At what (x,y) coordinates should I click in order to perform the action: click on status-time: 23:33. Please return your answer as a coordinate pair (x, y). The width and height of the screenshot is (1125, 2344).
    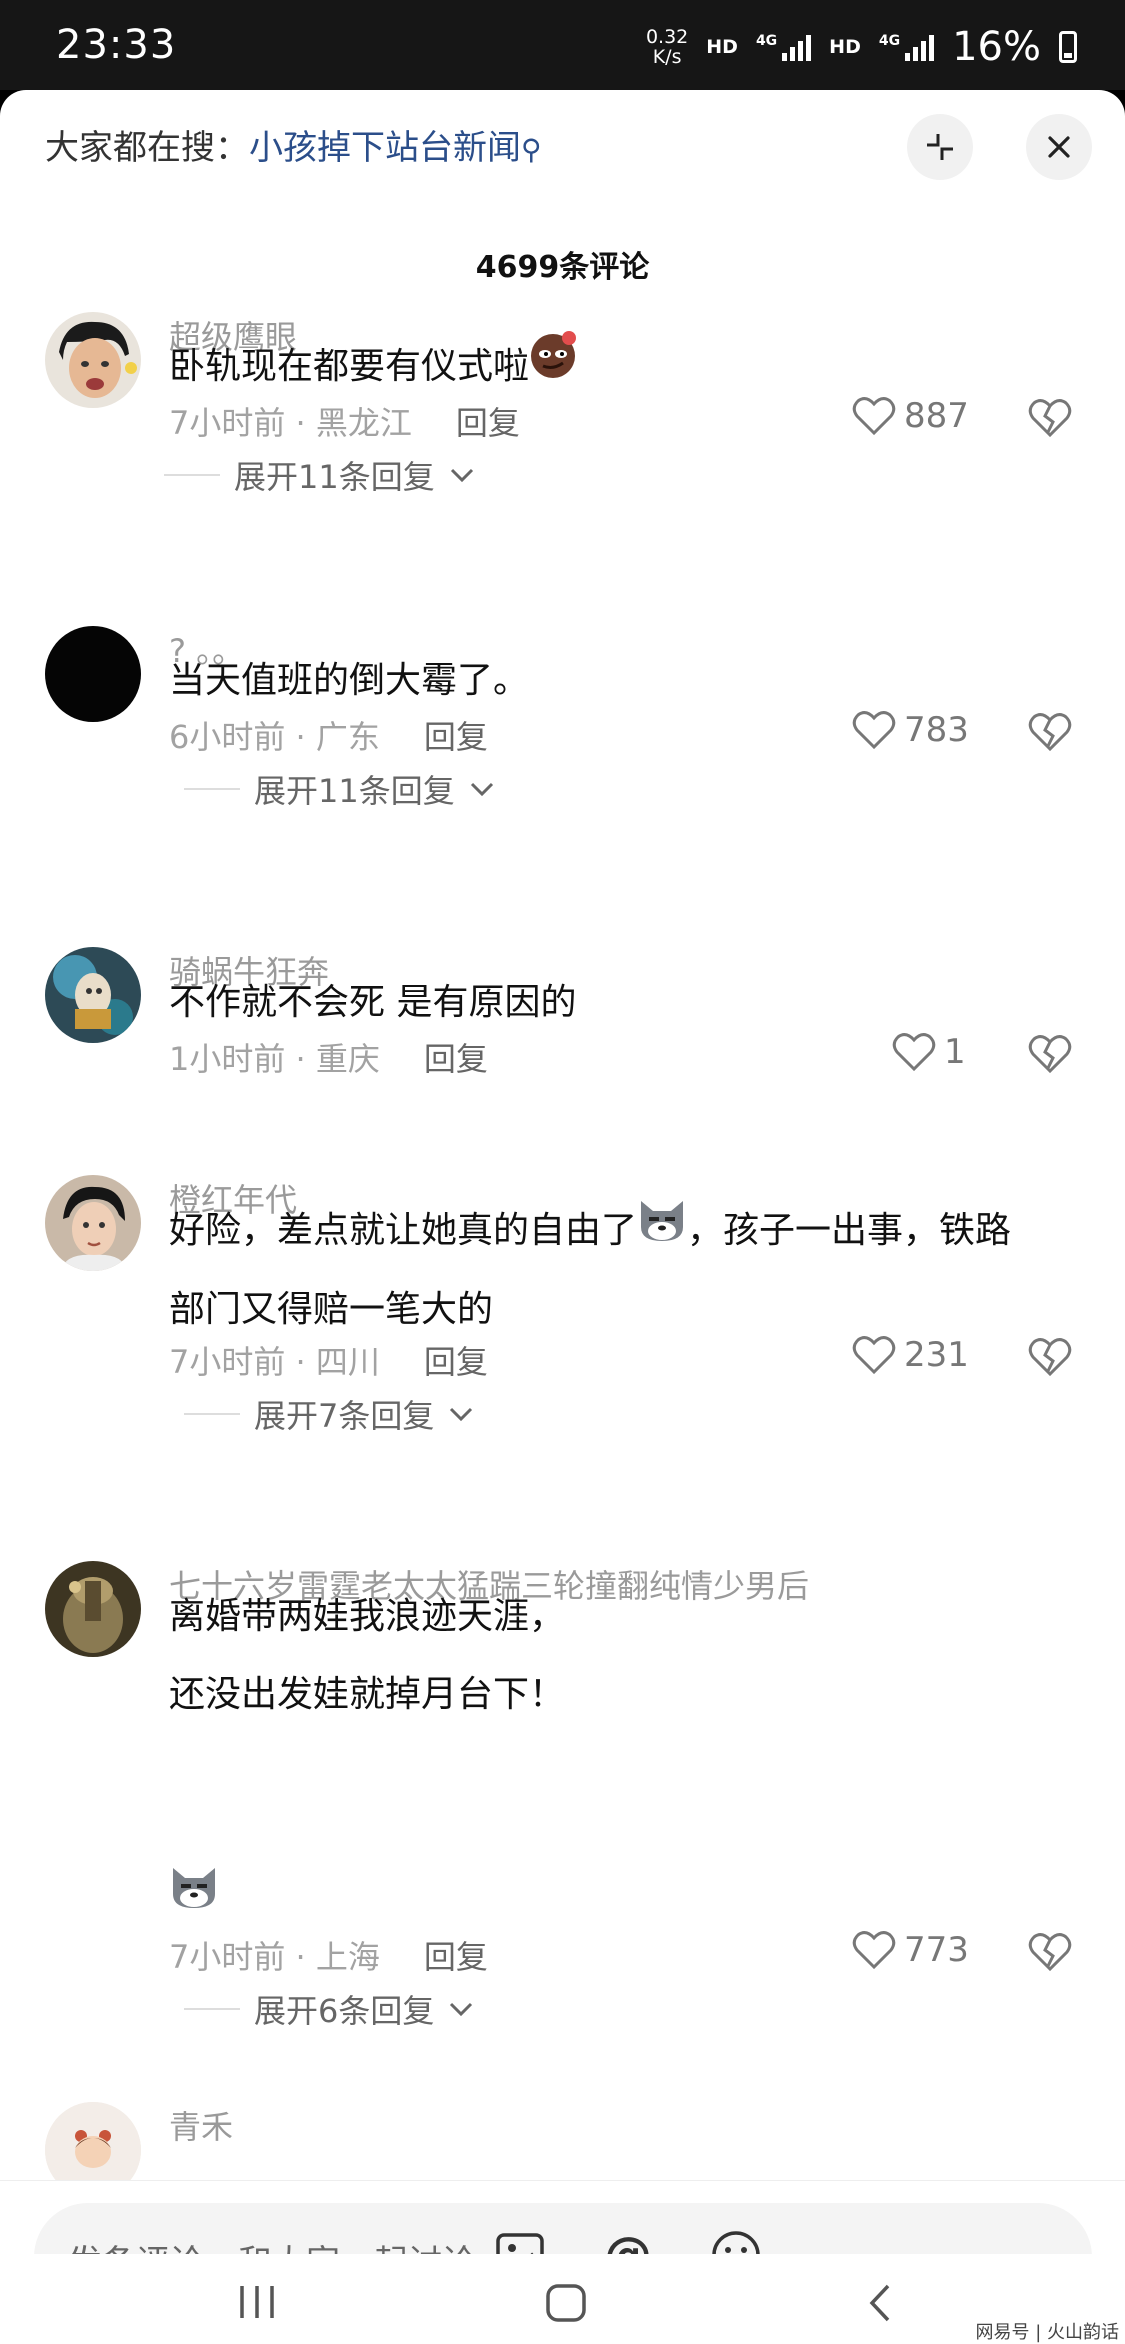
    Looking at the image, I should click on (116, 45).